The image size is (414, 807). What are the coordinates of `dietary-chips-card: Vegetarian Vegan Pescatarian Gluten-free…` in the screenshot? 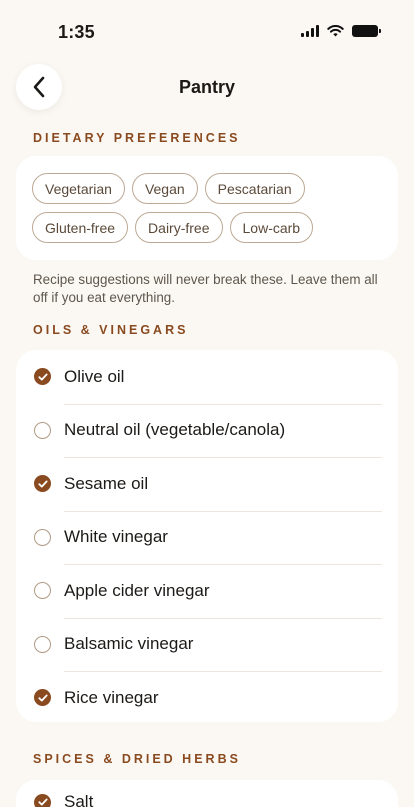 It's located at (207, 208).